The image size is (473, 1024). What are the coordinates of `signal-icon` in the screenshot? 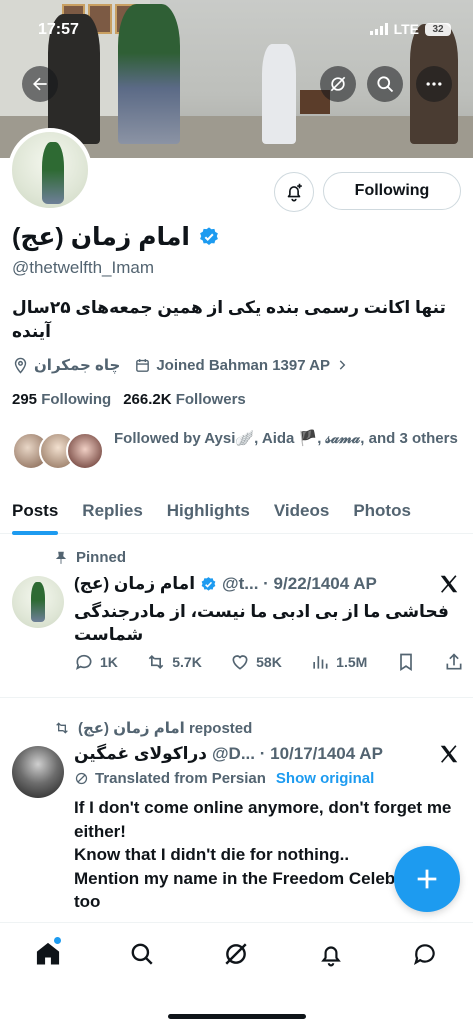 It's located at (378, 29).